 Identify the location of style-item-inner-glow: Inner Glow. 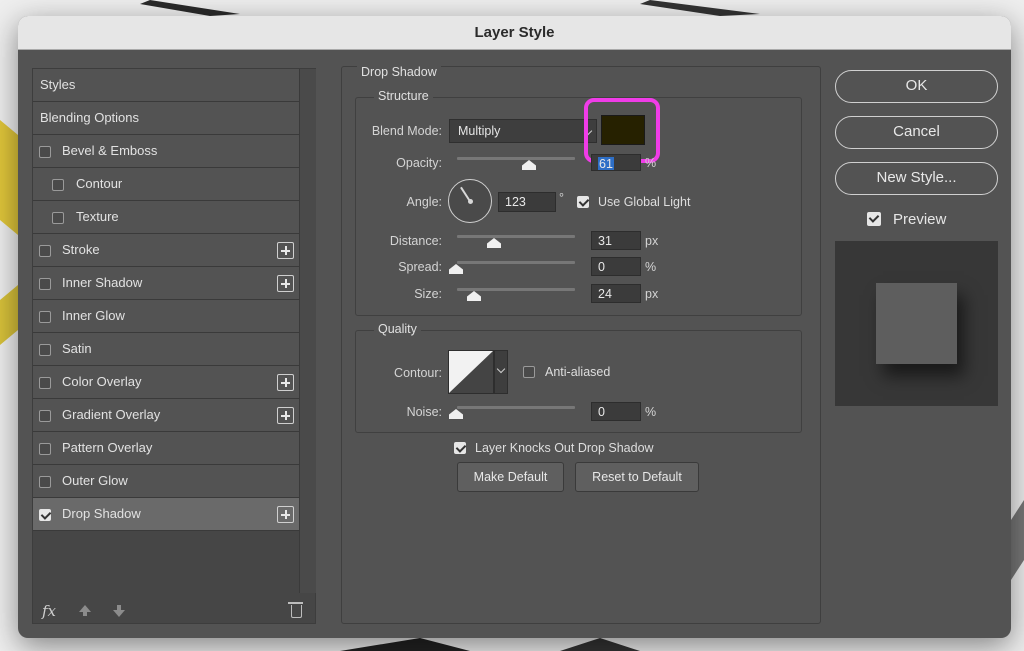
(166, 316).